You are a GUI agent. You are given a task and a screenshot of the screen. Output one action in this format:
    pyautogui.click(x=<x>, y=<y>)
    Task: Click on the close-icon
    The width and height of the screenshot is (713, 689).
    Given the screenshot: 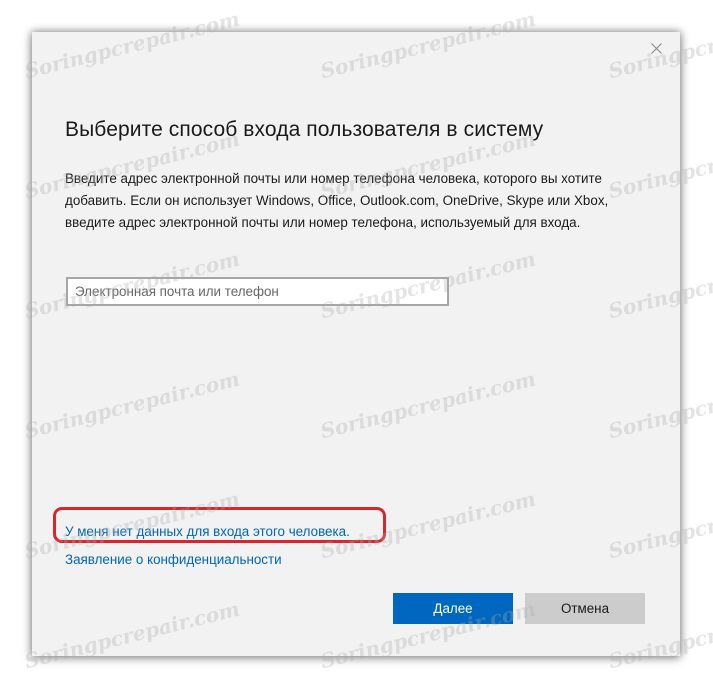 What is the action you would take?
    pyautogui.click(x=656, y=48)
    